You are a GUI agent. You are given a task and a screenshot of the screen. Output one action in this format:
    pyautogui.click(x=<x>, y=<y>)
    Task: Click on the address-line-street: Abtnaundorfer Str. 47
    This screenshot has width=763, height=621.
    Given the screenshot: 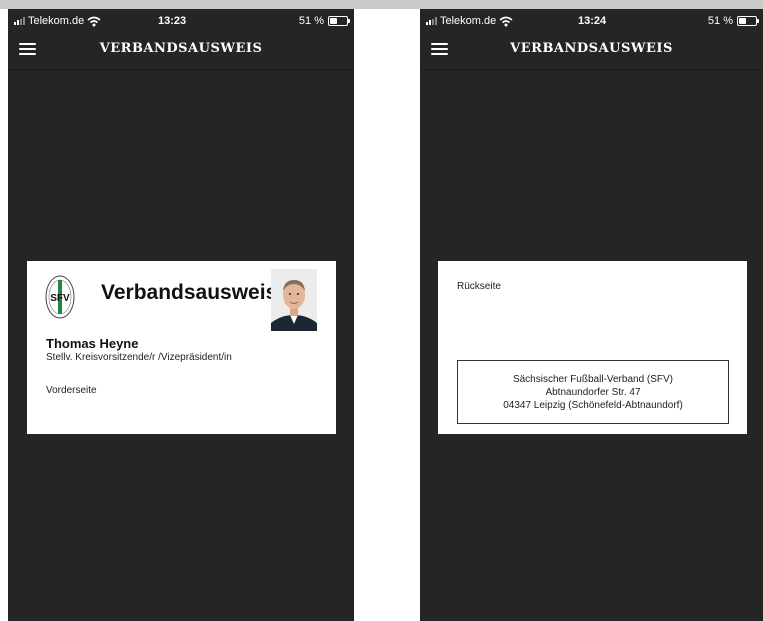 What is the action you would take?
    pyautogui.click(x=593, y=392)
    